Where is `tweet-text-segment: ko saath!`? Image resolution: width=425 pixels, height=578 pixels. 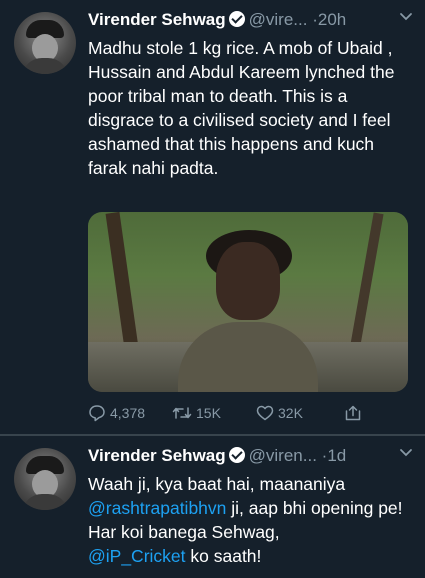
tweet-text-segment: ko saath! is located at coordinates (223, 556).